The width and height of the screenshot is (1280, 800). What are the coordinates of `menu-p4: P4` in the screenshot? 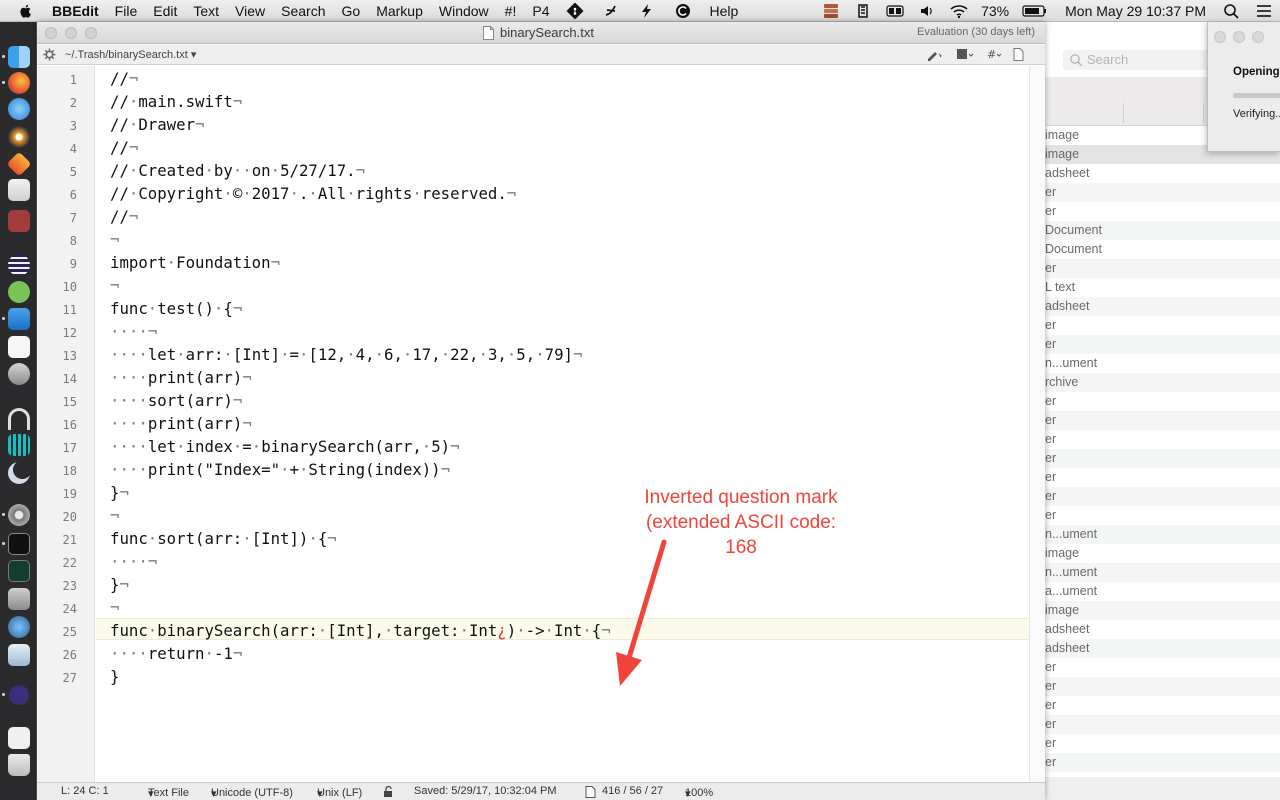 It's located at (540, 11).